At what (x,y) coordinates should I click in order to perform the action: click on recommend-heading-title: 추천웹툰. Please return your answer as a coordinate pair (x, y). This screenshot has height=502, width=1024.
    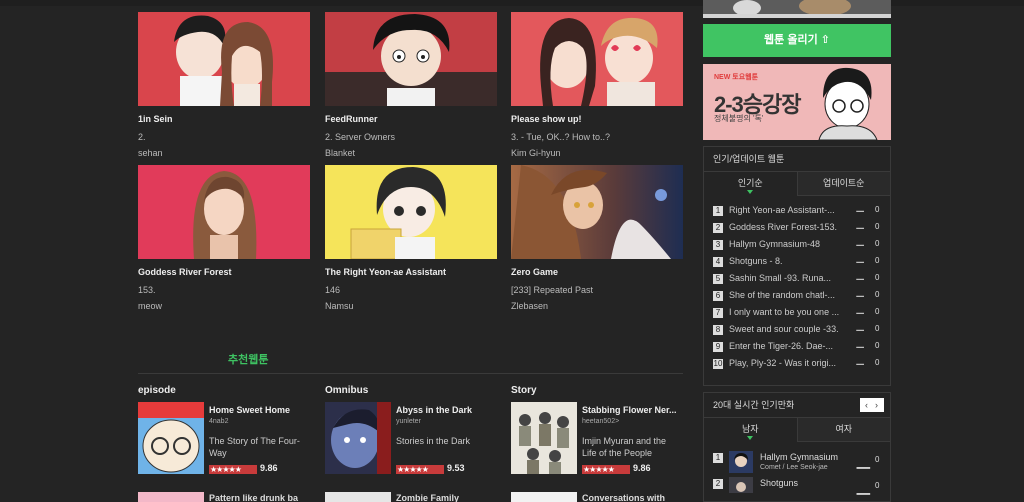
    Looking at the image, I should click on (248, 359).